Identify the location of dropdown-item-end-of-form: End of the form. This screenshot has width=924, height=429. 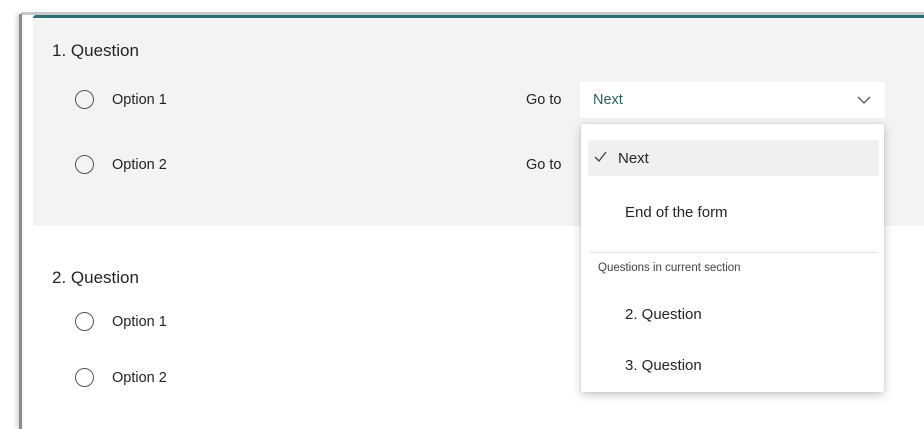
(733, 212).